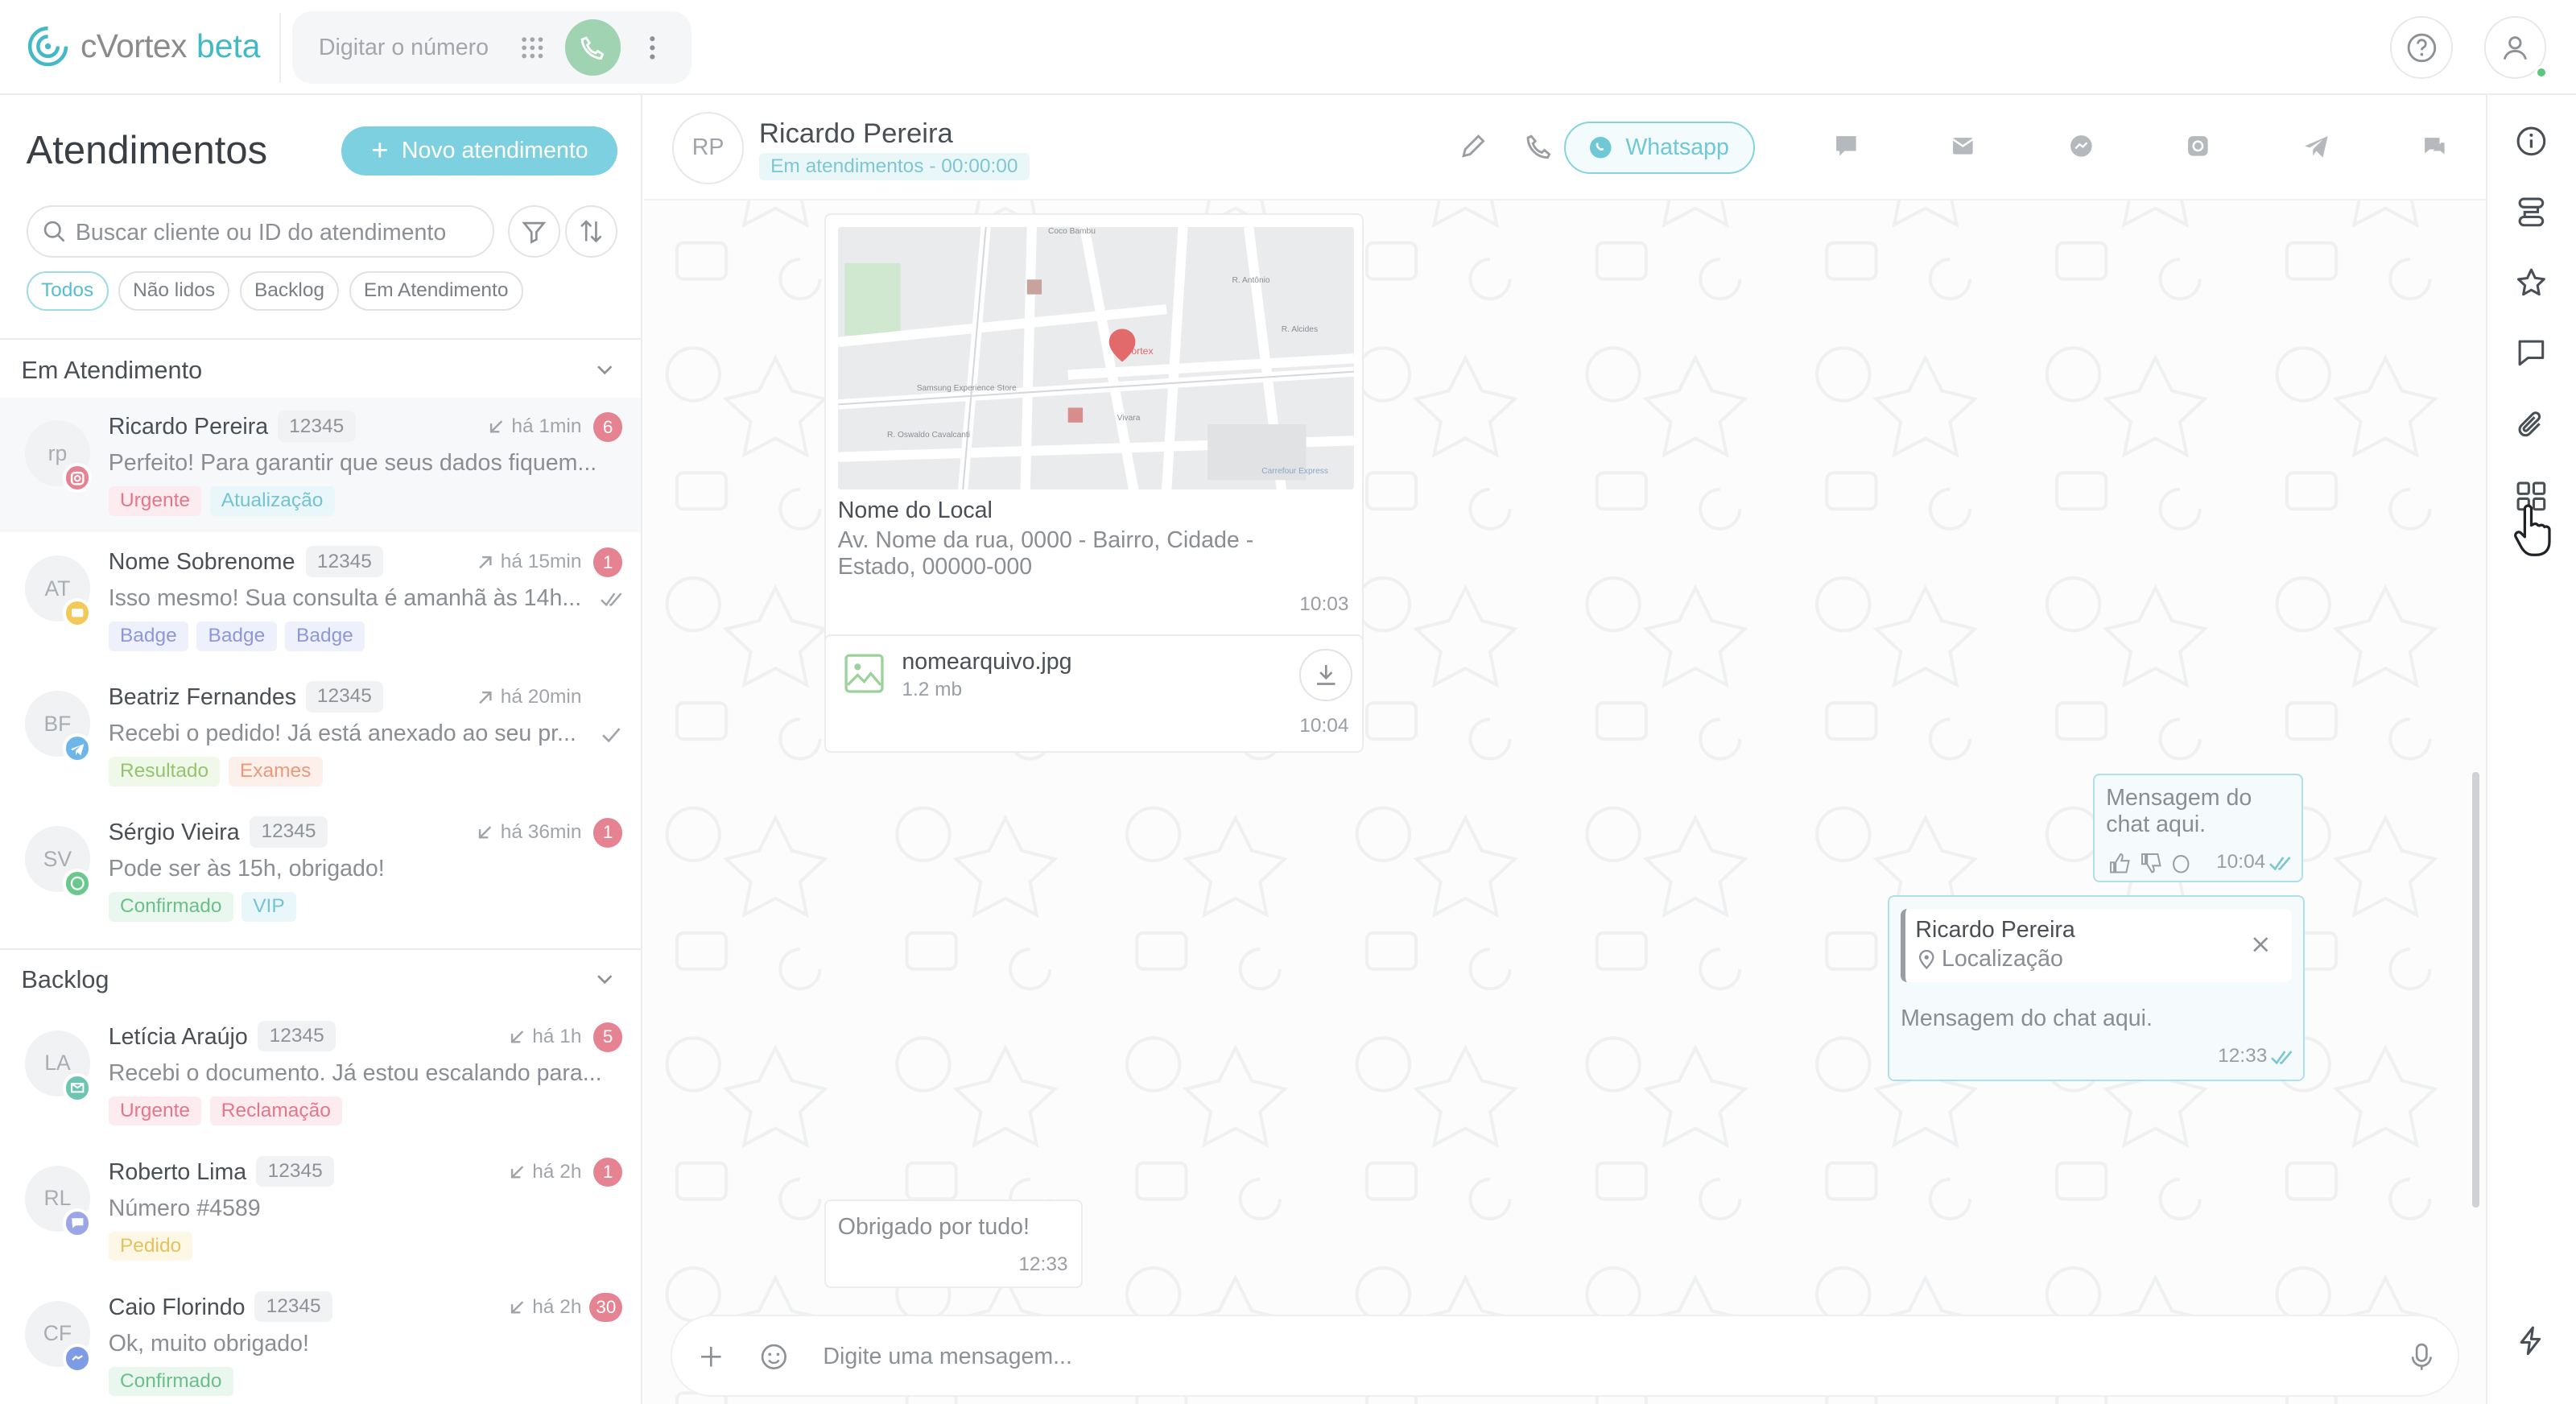 Image resolution: width=2576 pixels, height=1404 pixels. I want to click on read-check-icon, so click(2280, 864).